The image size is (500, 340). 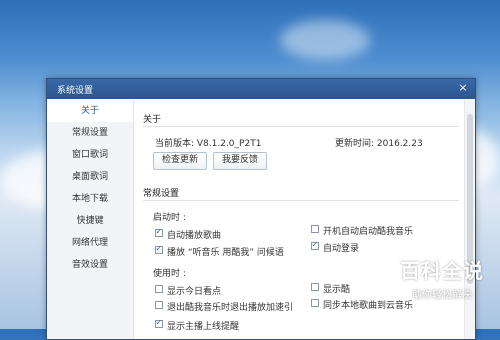 What do you see at coordinates (159, 232) in the screenshot?
I see `auto-play-checkbox` at bounding box center [159, 232].